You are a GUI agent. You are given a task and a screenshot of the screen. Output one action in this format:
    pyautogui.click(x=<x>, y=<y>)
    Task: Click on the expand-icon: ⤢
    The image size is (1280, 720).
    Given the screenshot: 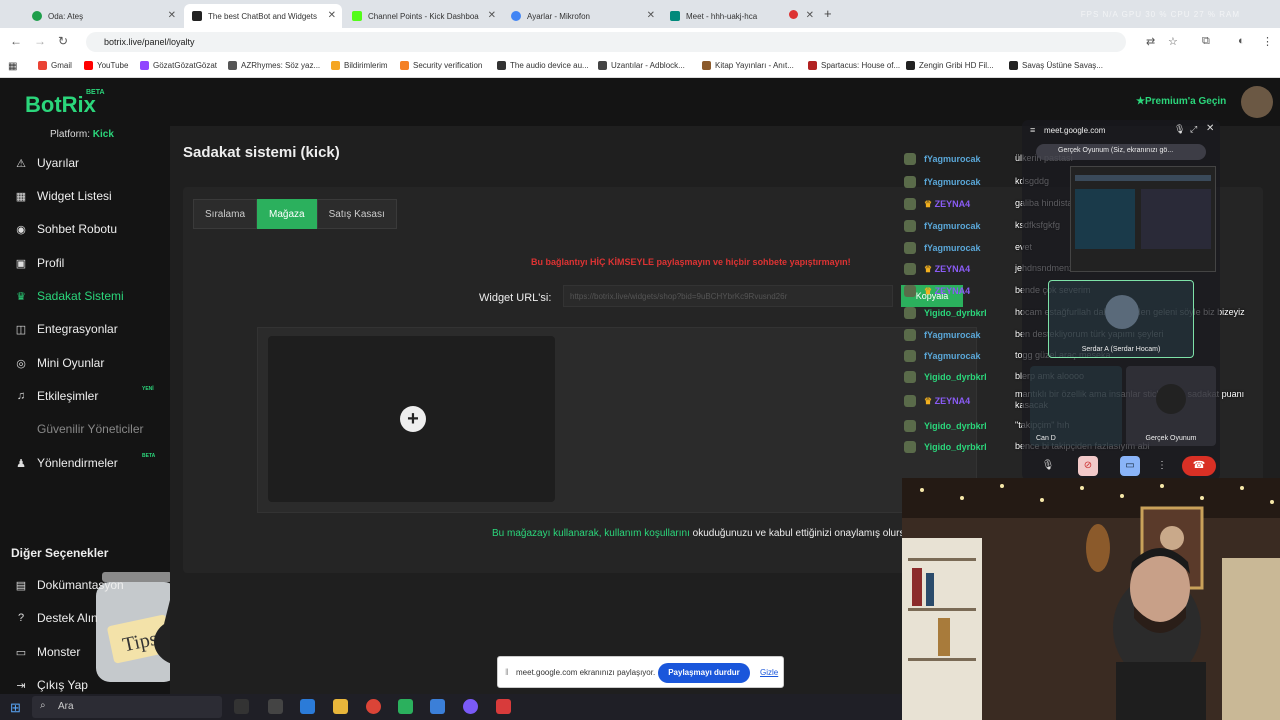 What is the action you would take?
    pyautogui.click(x=1193, y=129)
    